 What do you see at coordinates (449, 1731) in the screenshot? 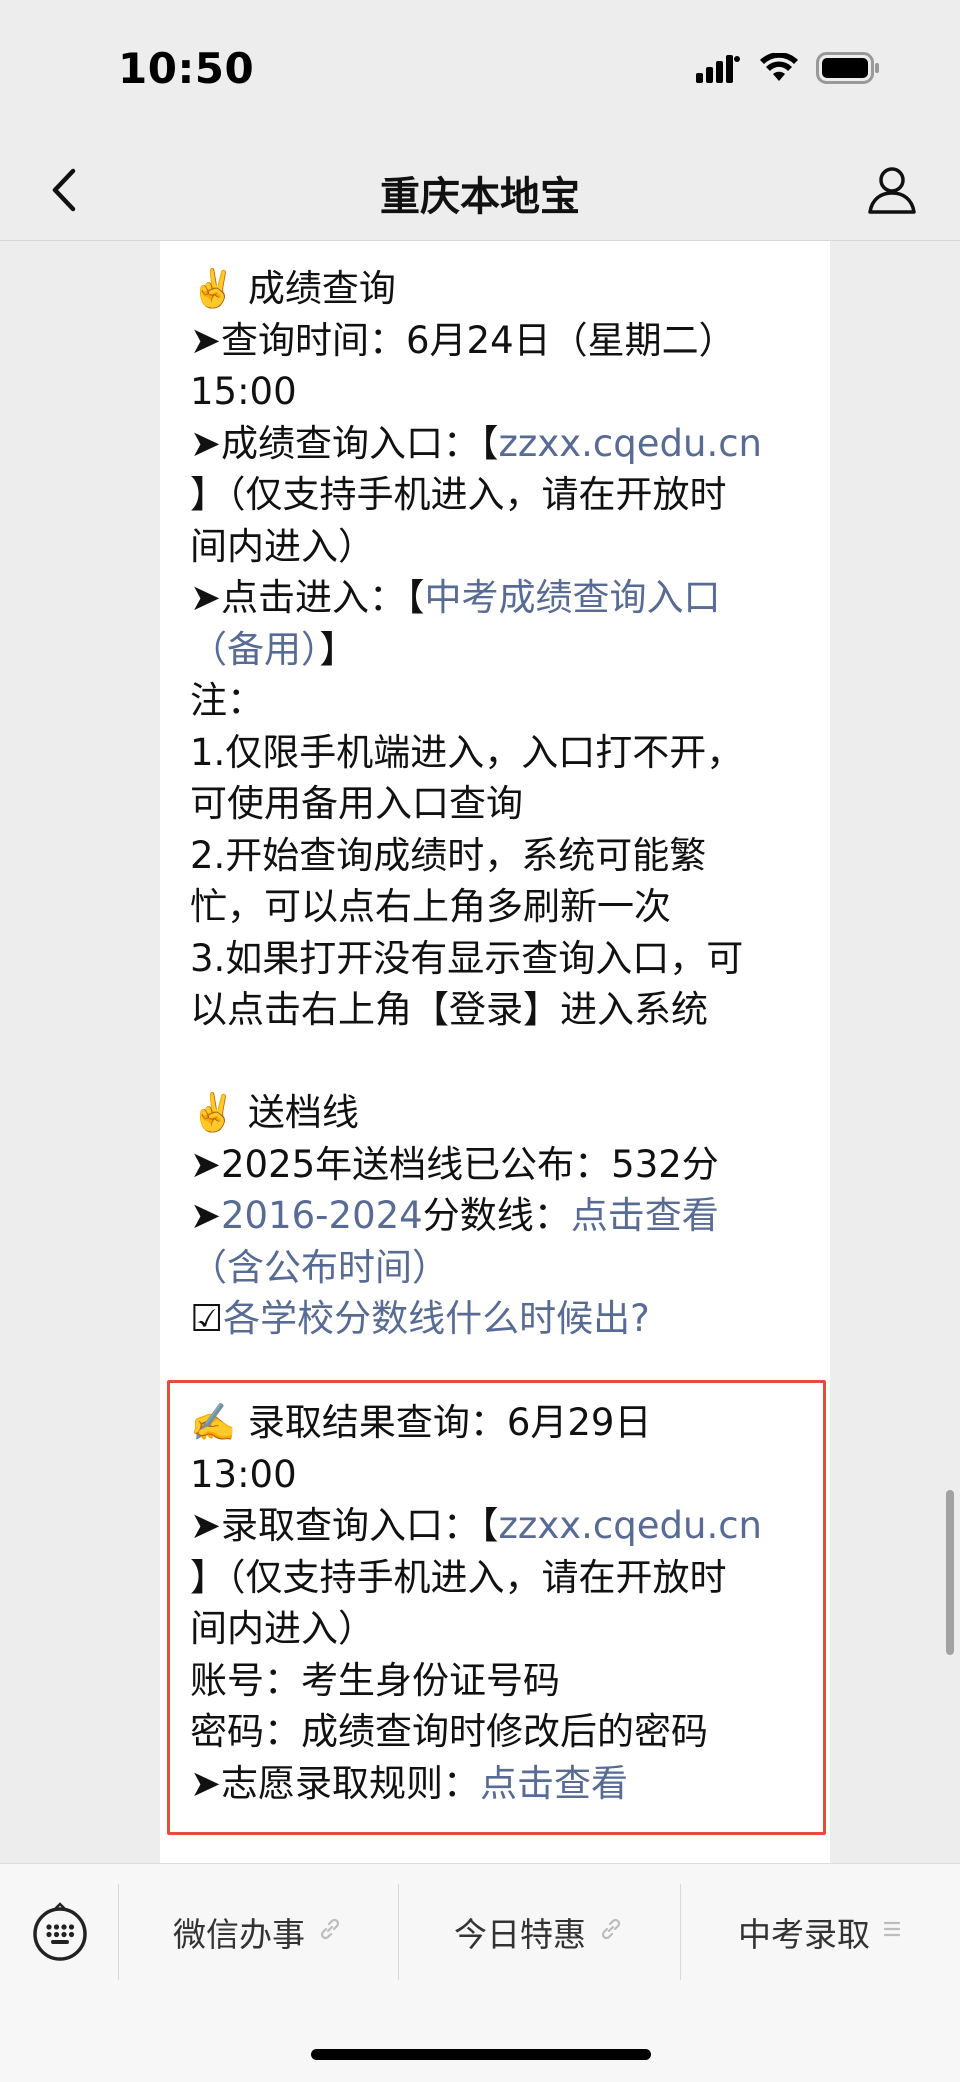
I see `password-line: 密码：成绩查询时修改后的密码` at bounding box center [449, 1731].